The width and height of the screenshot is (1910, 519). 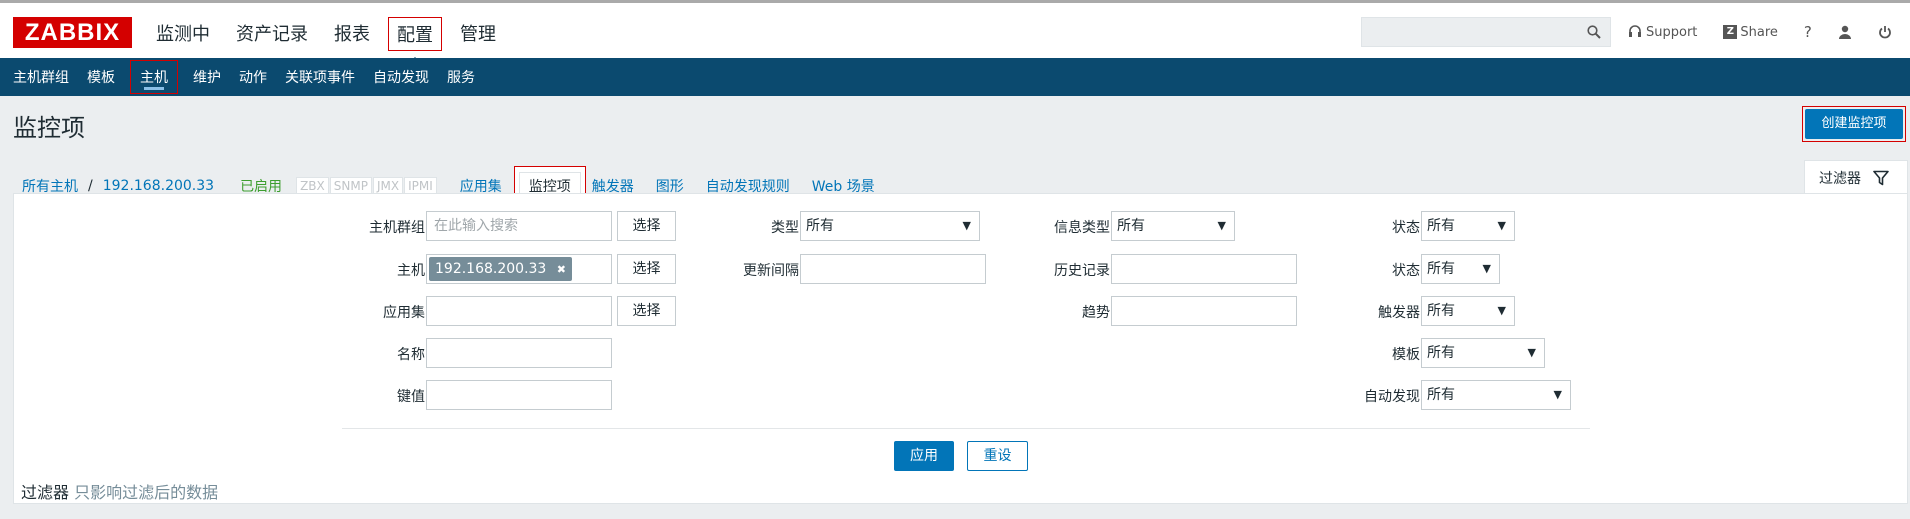 I want to click on discovery-label: 自动发现, so click(x=1392, y=397).